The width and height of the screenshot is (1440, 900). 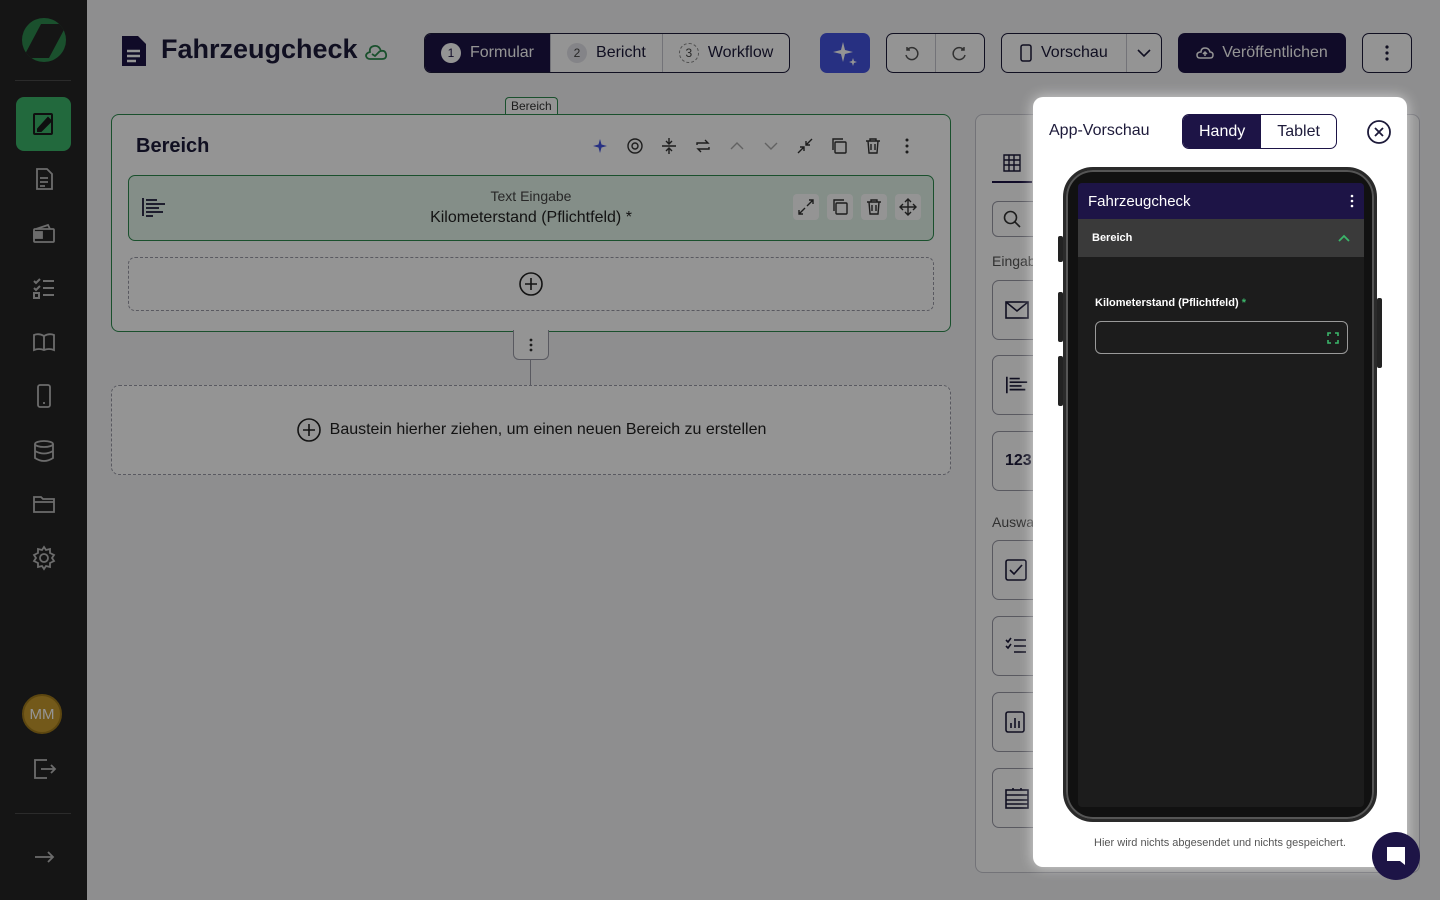 I want to click on close-icon, so click(x=1379, y=132).